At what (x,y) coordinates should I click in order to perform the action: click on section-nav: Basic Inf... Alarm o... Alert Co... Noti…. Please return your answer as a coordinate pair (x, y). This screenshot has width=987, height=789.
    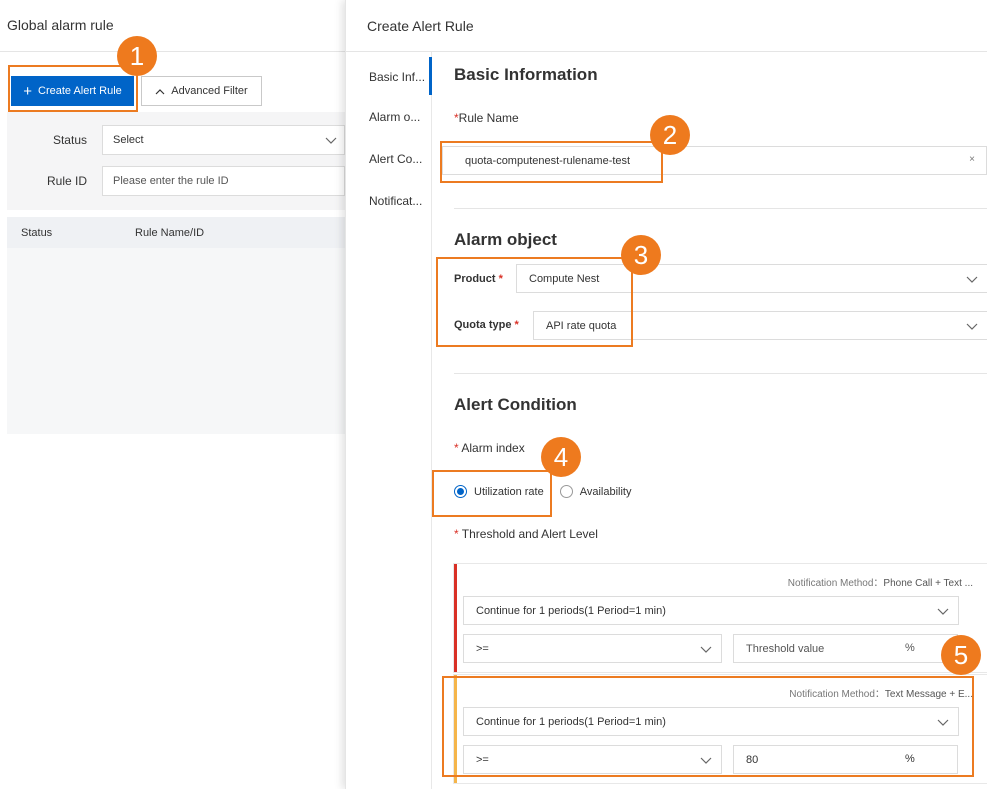
    Looking at the image, I should click on (389, 420).